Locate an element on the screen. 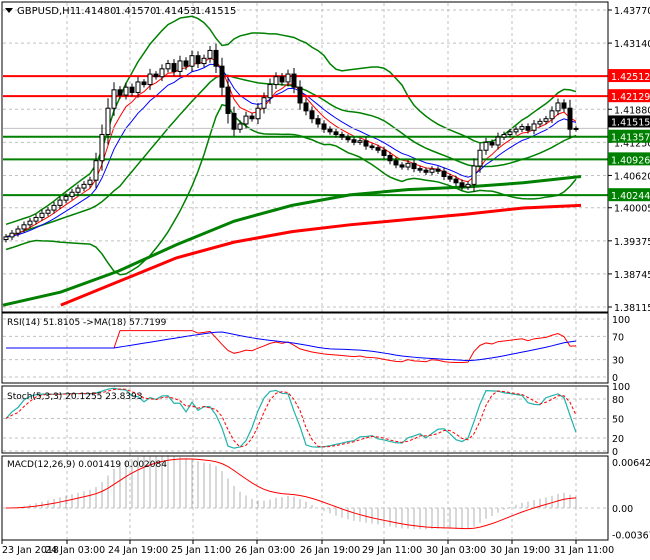 This screenshot has width=650, height=560. rsi-axis-label: 100 is located at coordinates (621, 320).